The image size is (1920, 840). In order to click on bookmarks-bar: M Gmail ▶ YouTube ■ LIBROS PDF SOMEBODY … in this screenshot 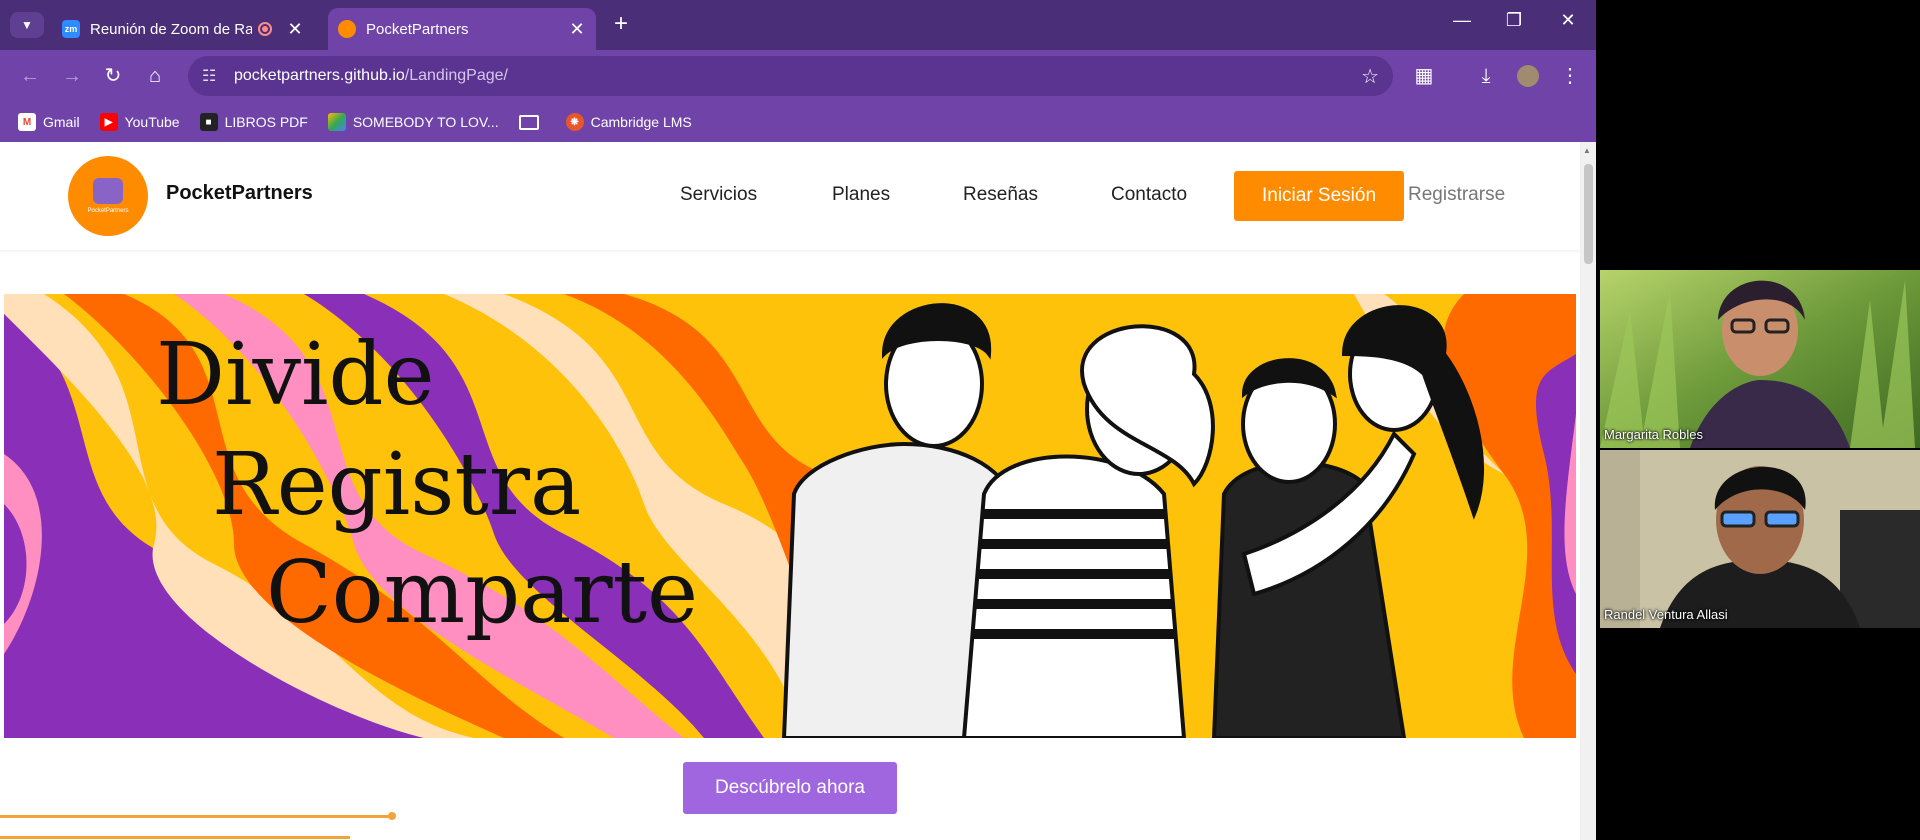, I will do `click(798, 122)`.